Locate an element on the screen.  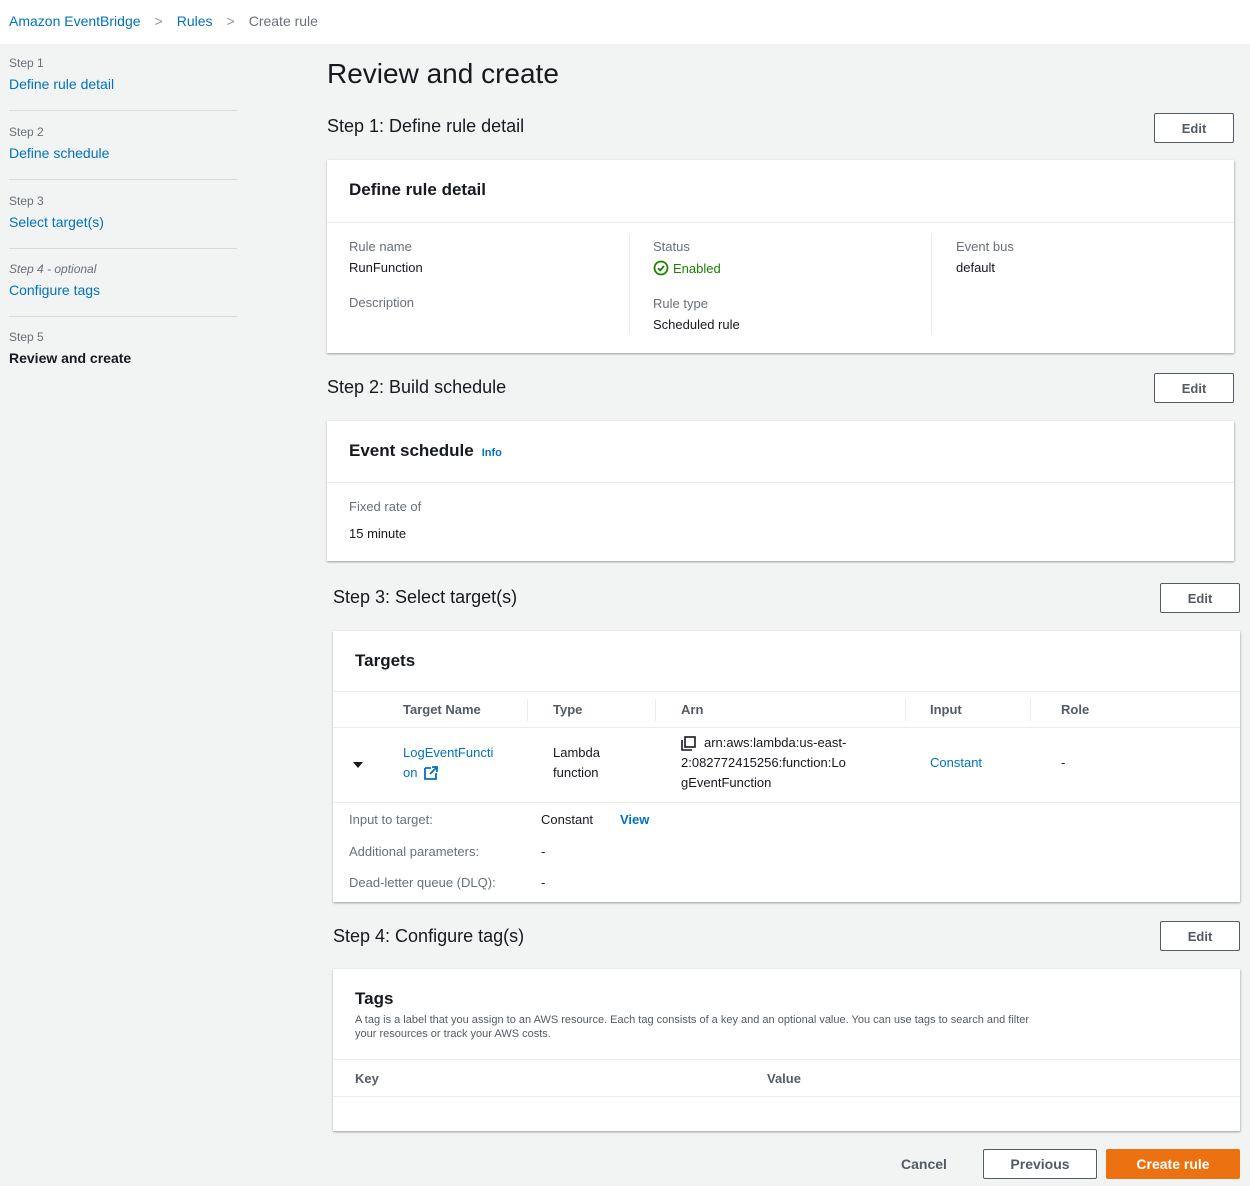
target-name-line2-wrap: on is located at coordinates (448, 773).